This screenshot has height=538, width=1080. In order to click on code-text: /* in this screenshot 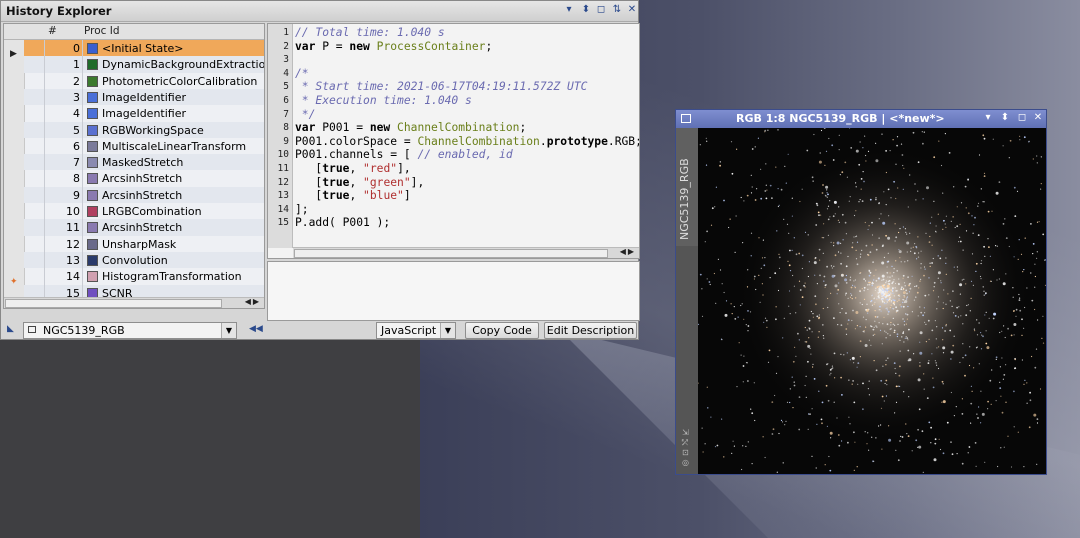, I will do `click(302, 73)`.